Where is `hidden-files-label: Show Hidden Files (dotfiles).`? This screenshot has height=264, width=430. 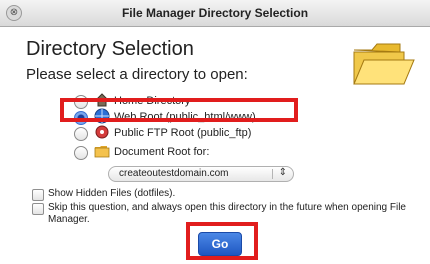 hidden-files-label: Show Hidden Files (dotfiles). is located at coordinates (112, 193).